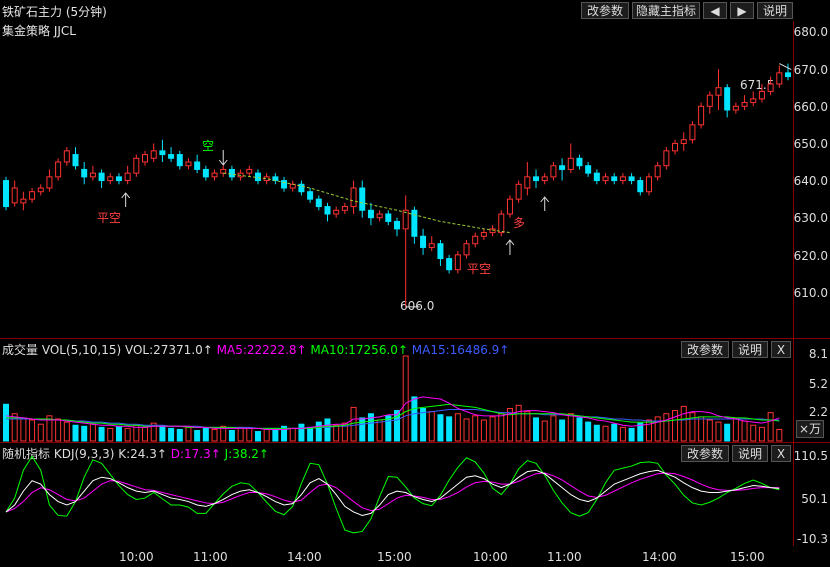 Image resolution: width=830 pixels, height=567 pixels. I want to click on kdj-j-line, so click(392, 494).